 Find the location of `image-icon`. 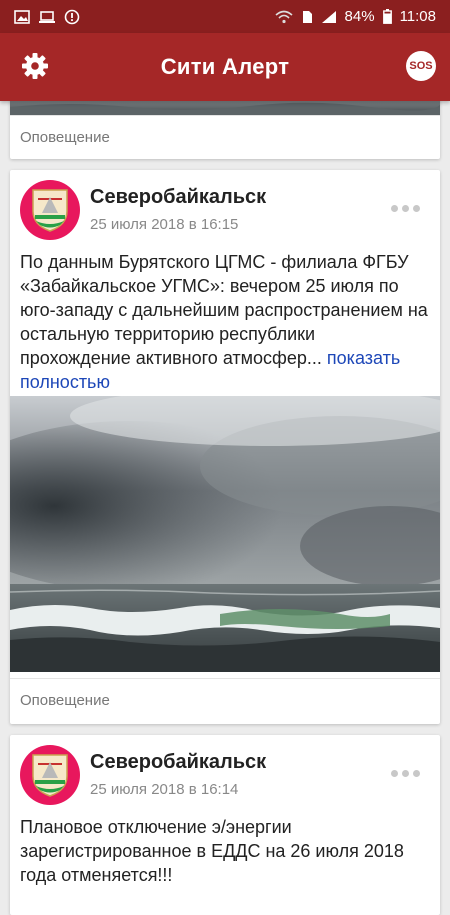

image-icon is located at coordinates (22, 16).